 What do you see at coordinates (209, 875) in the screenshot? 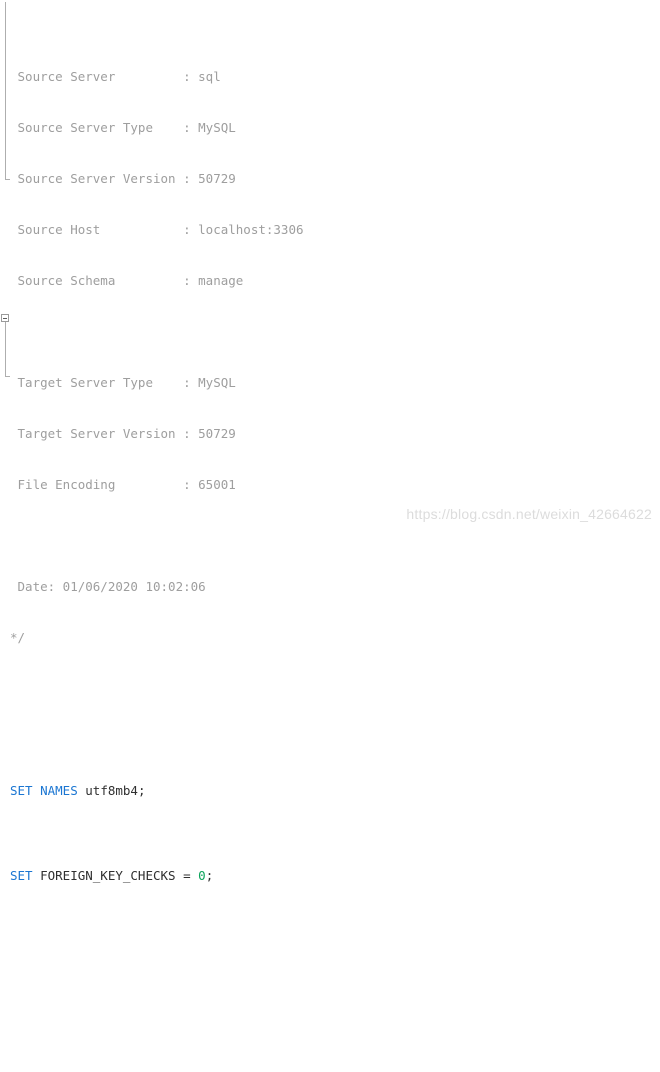
I see `semicolon: ;` at bounding box center [209, 875].